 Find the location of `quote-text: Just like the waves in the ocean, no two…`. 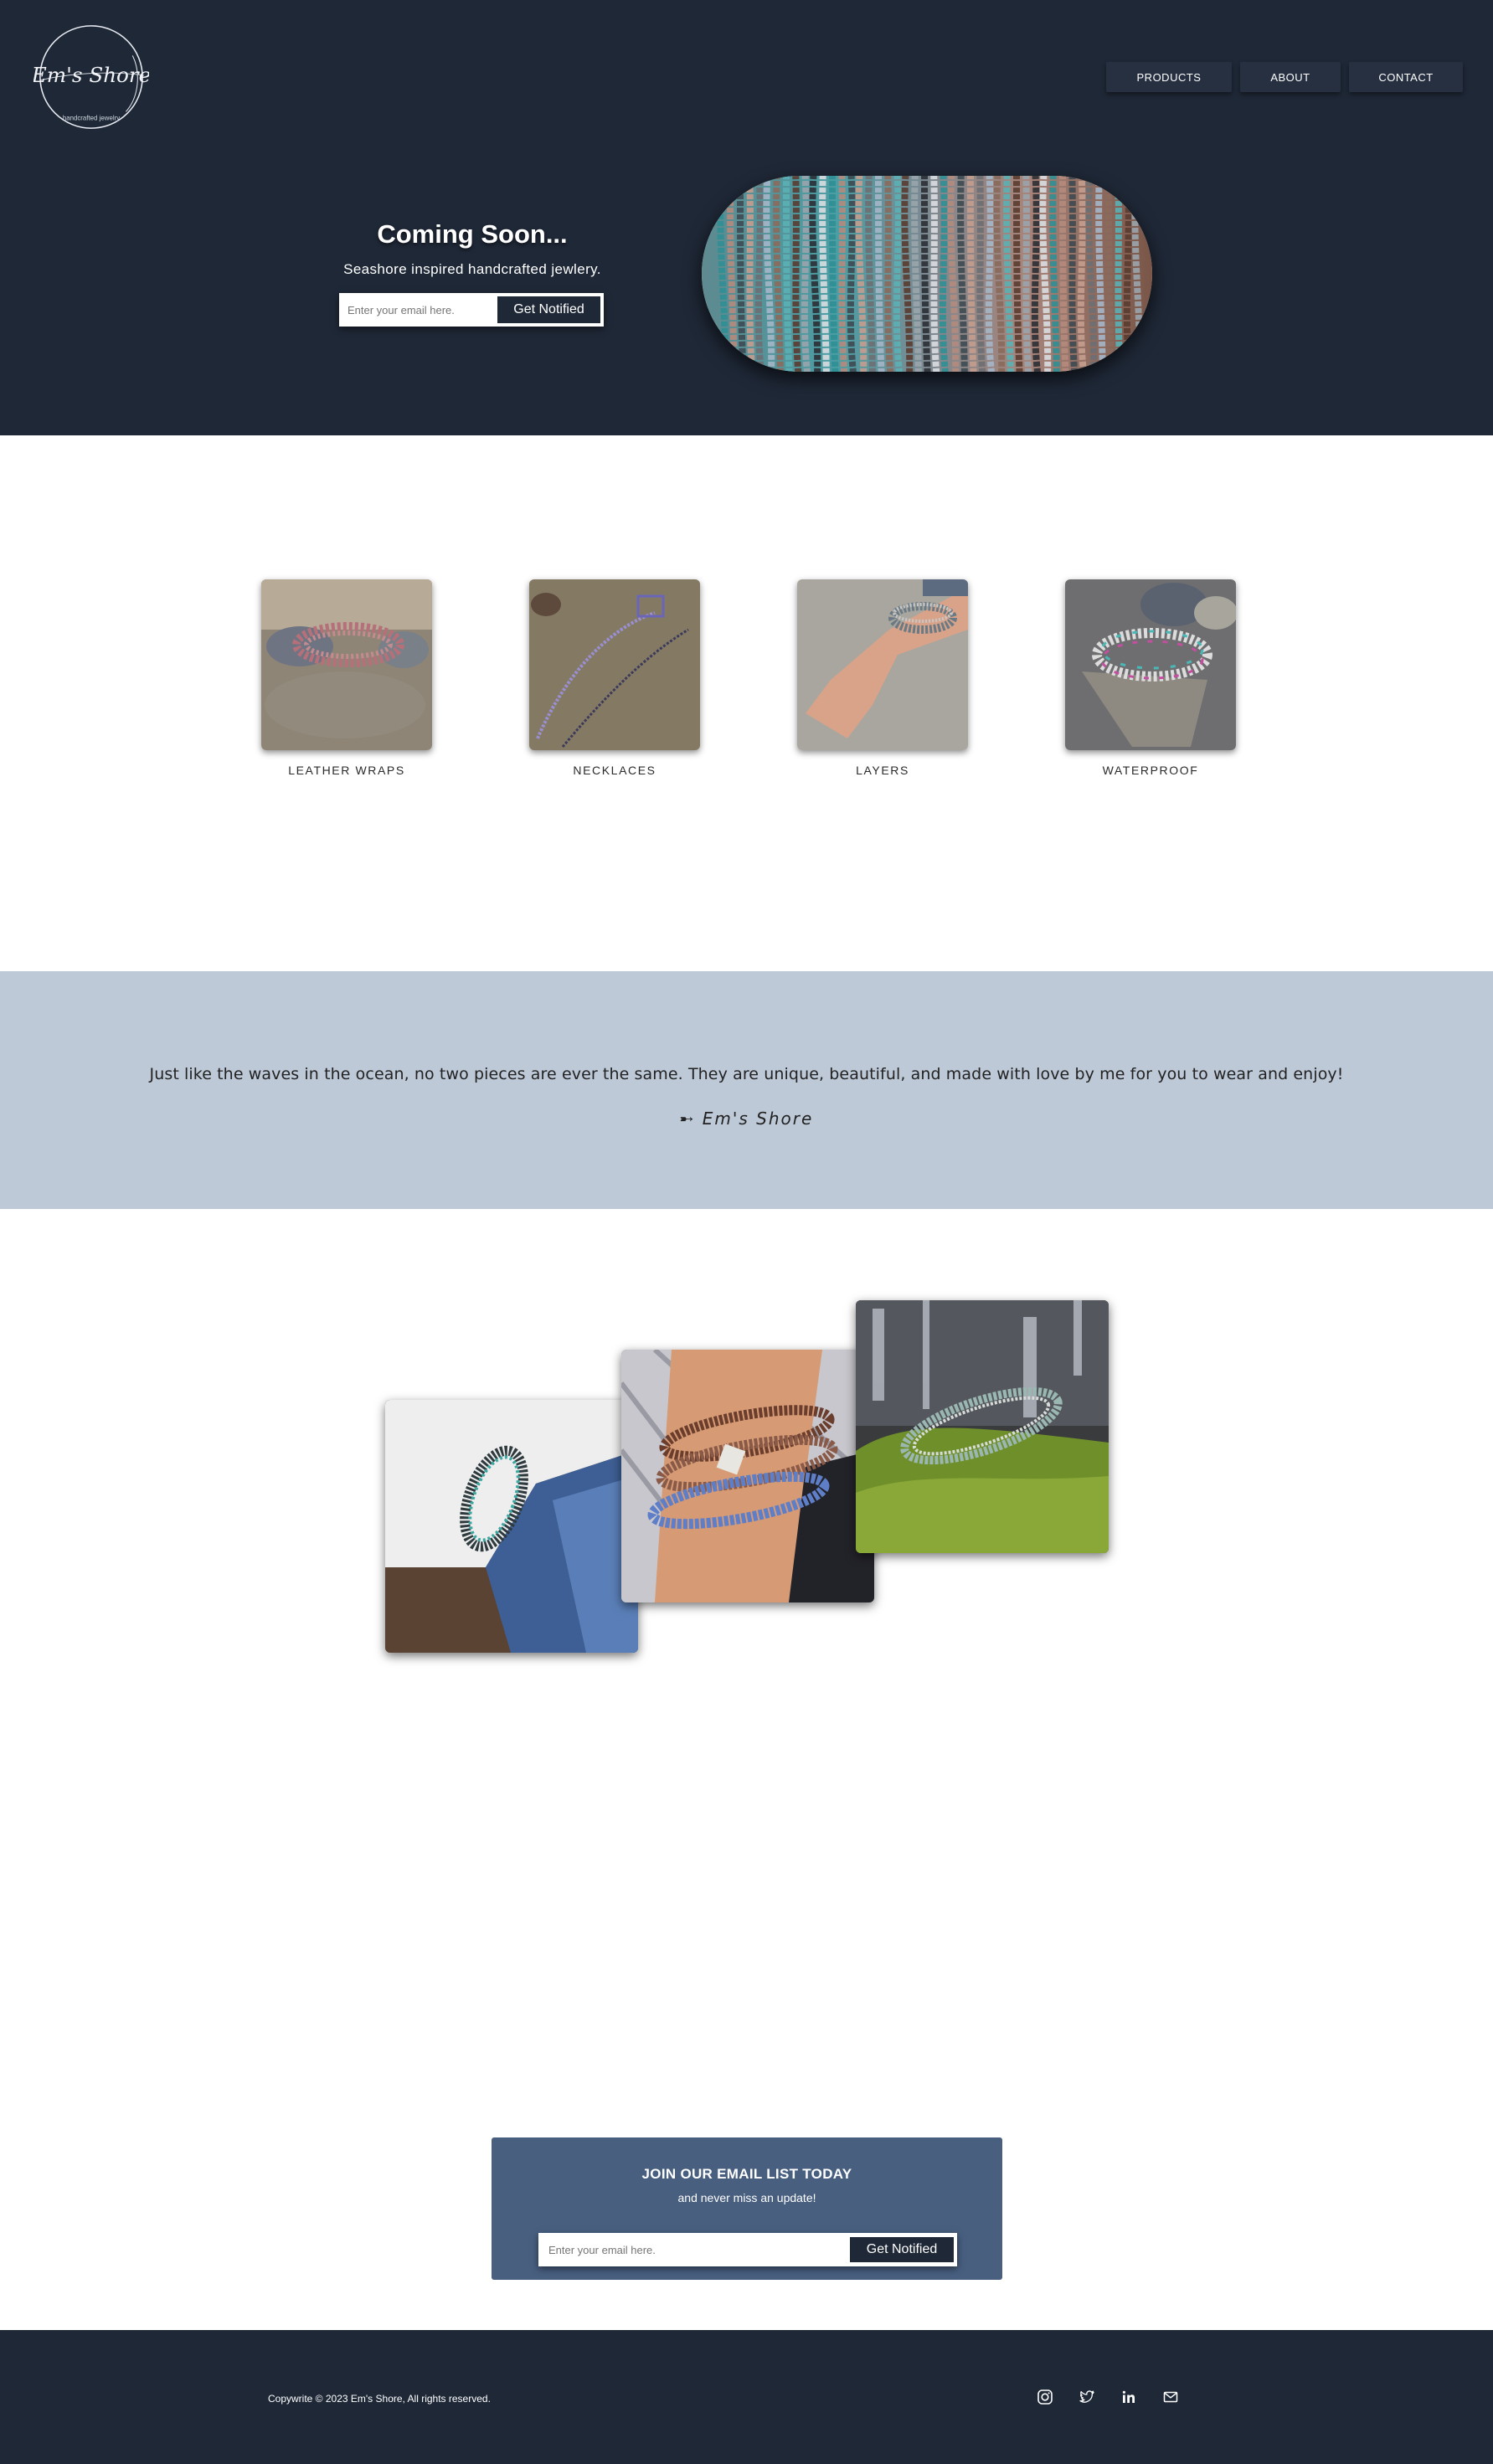

quote-text: Just like the waves in the ocean, no two… is located at coordinates (747, 1074).